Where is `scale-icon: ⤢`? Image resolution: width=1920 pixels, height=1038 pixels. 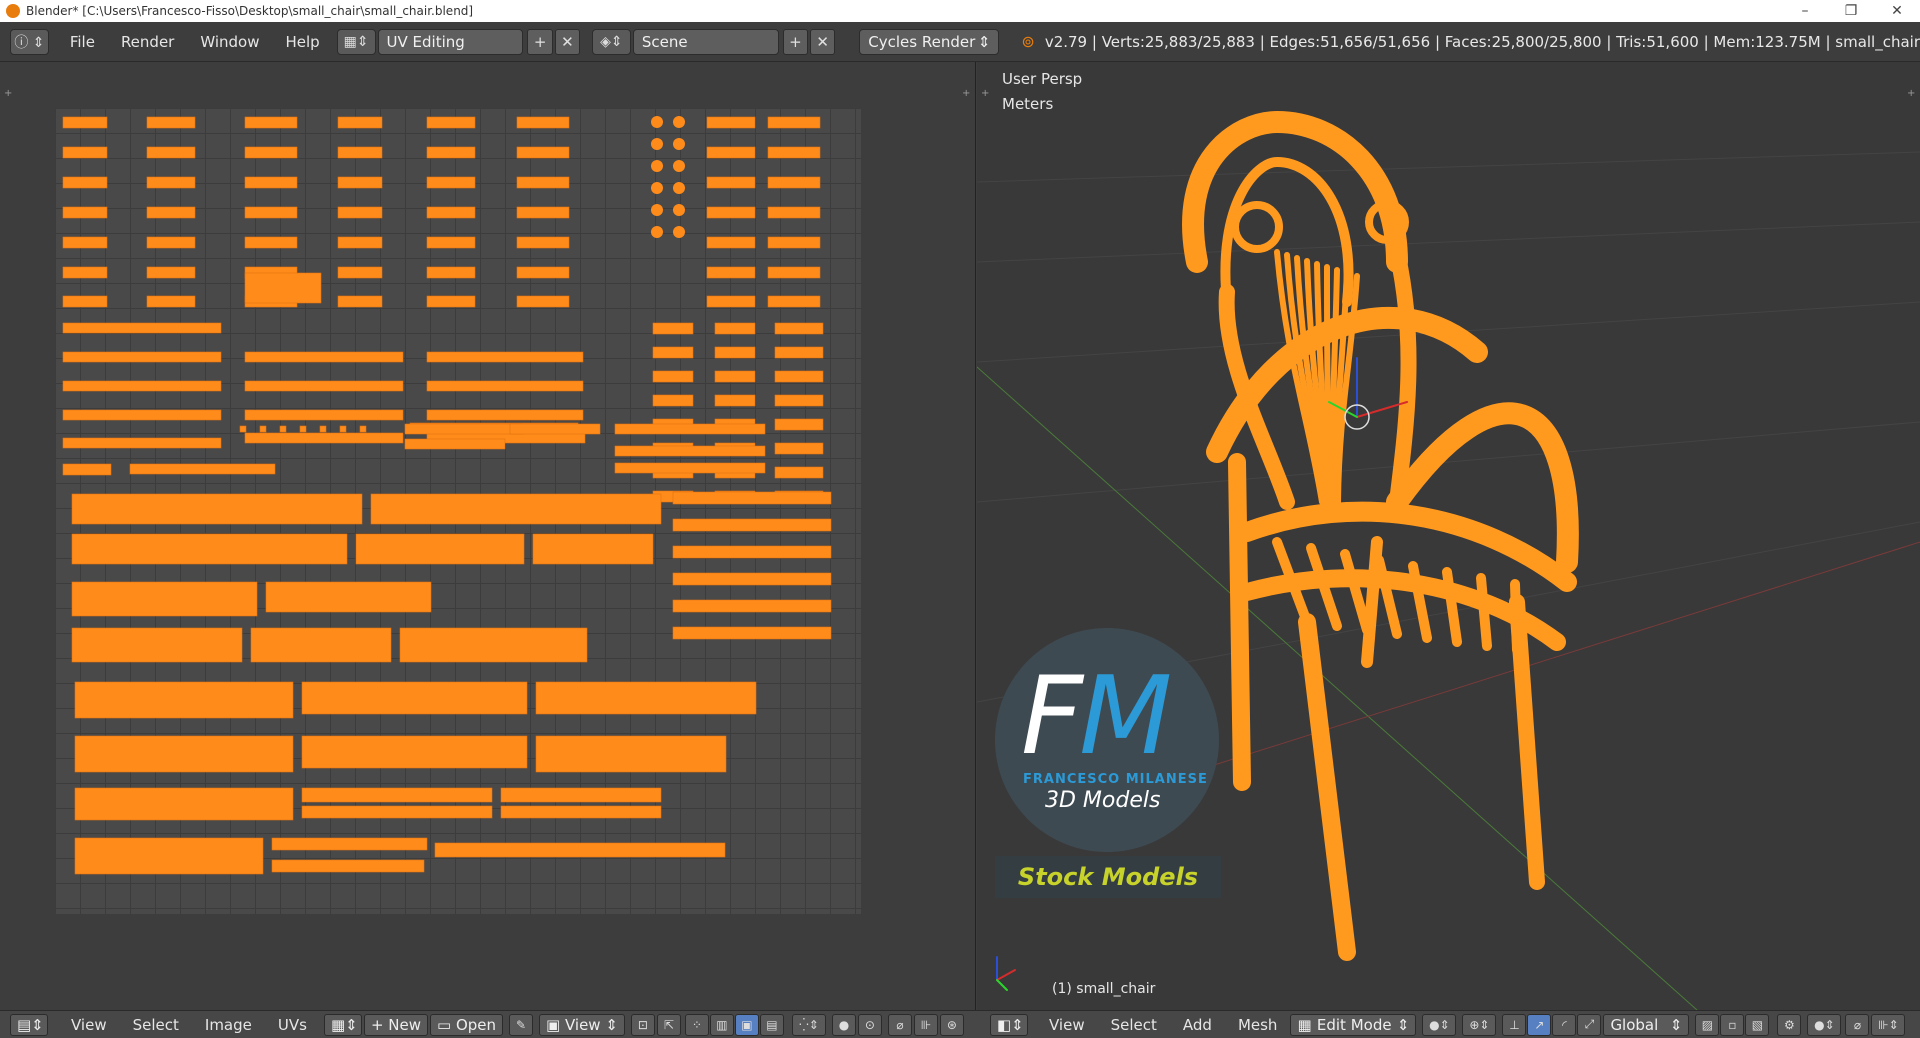
scale-icon: ⤢ is located at coordinates (1589, 1024).